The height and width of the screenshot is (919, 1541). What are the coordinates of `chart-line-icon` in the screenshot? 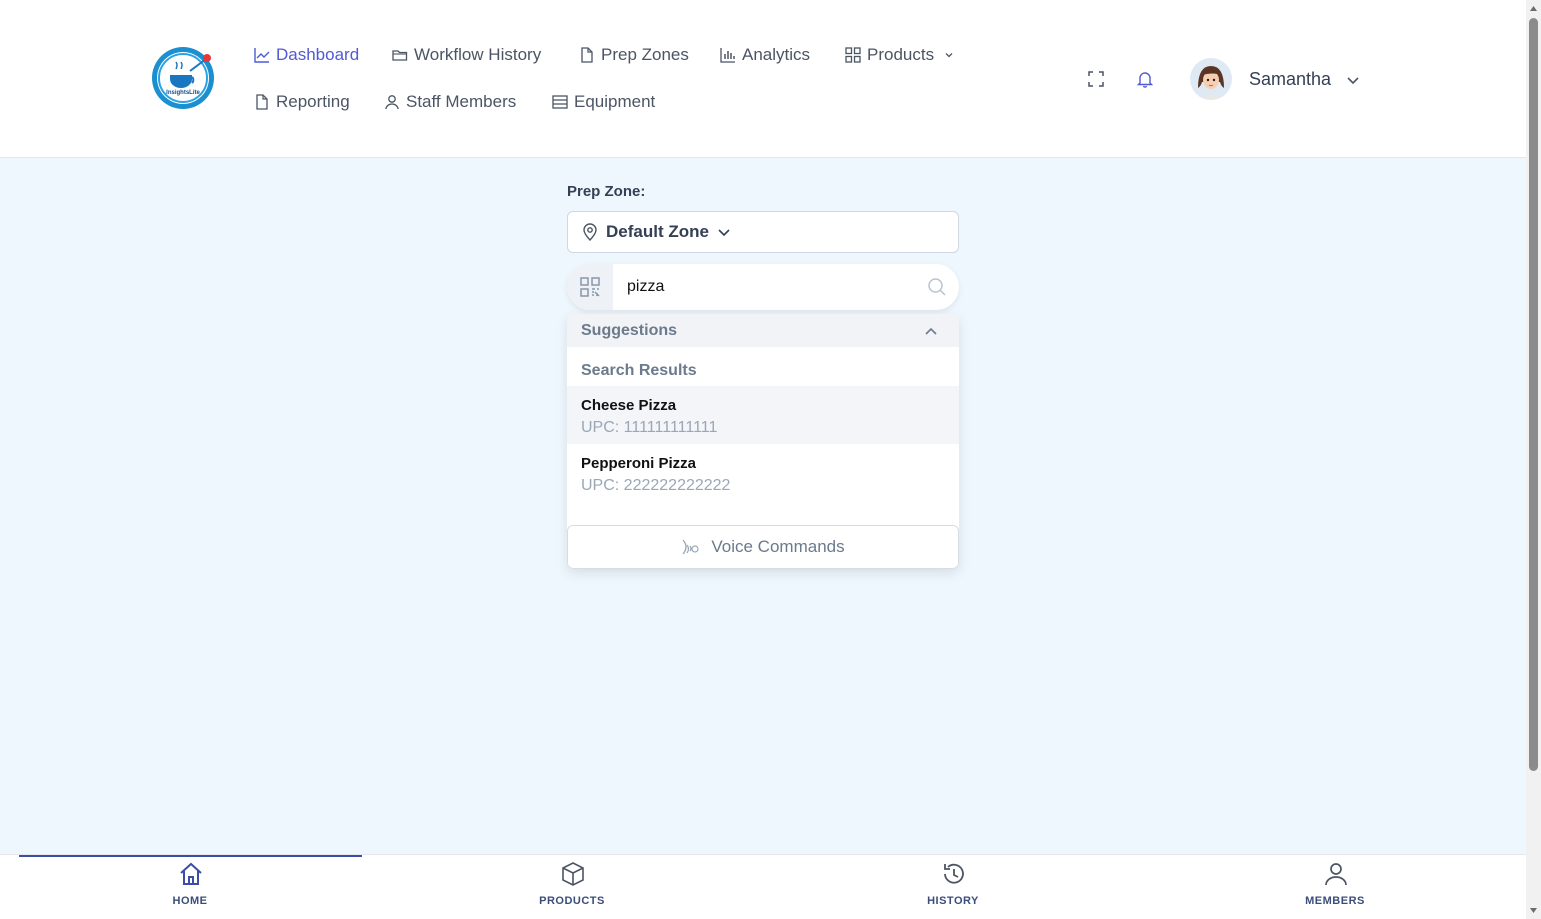 It's located at (262, 55).